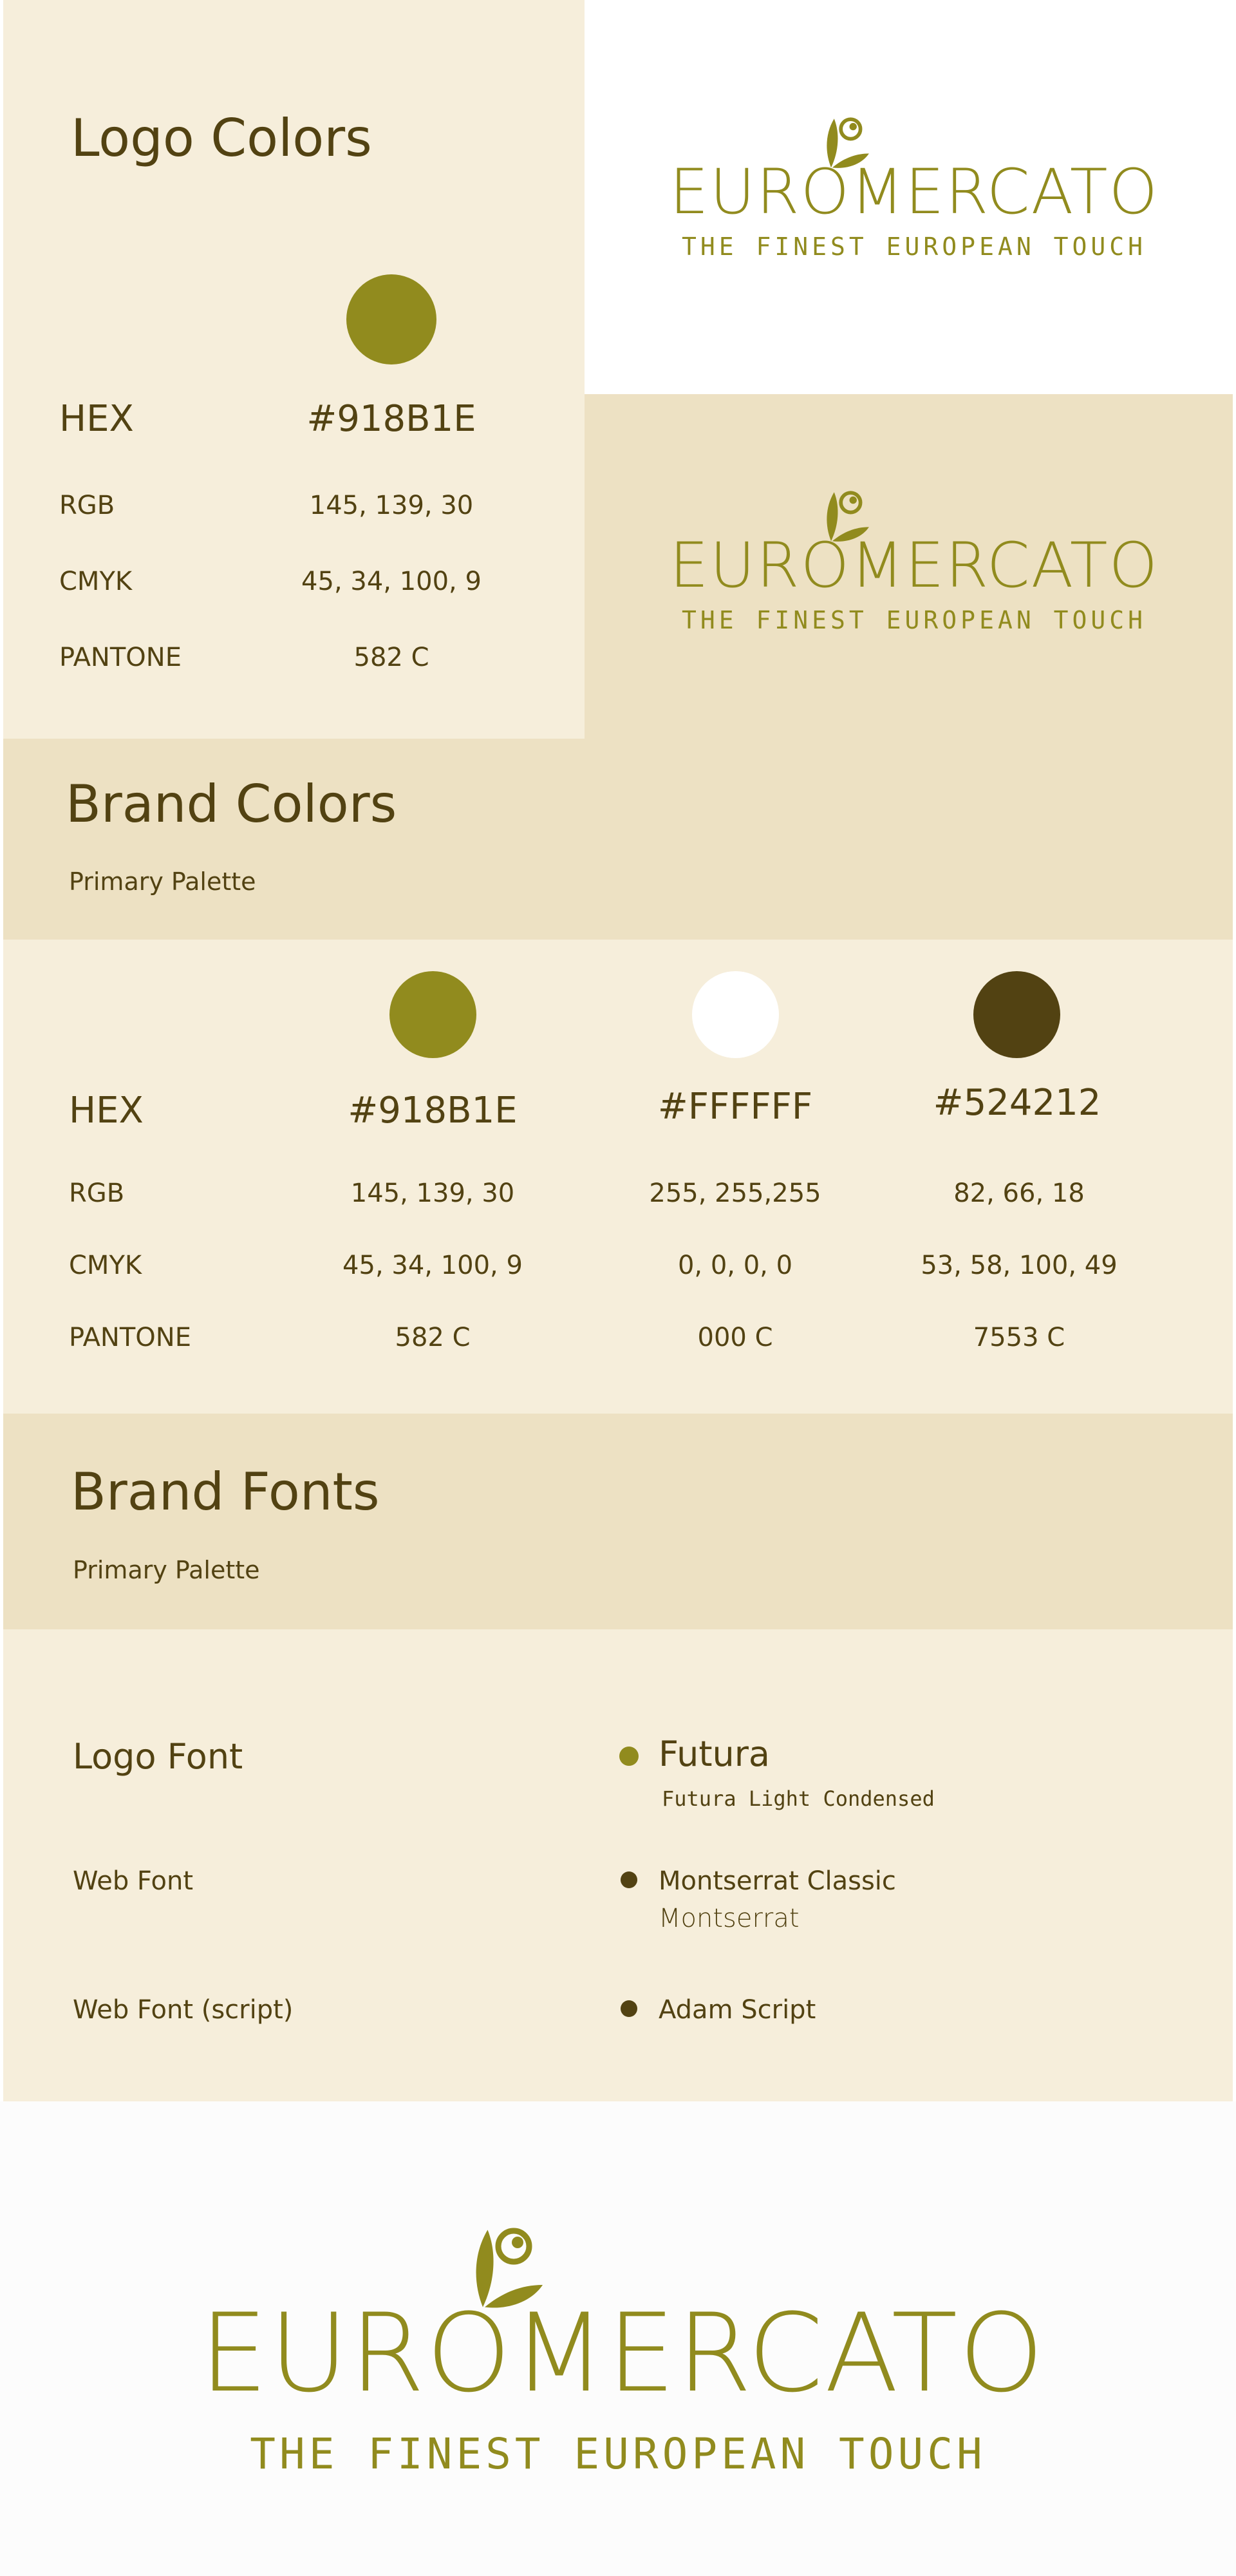 The image size is (1236, 2576). Describe the element at coordinates (391, 419) in the screenshot. I see `logo-hex-value: #918B1E` at that location.